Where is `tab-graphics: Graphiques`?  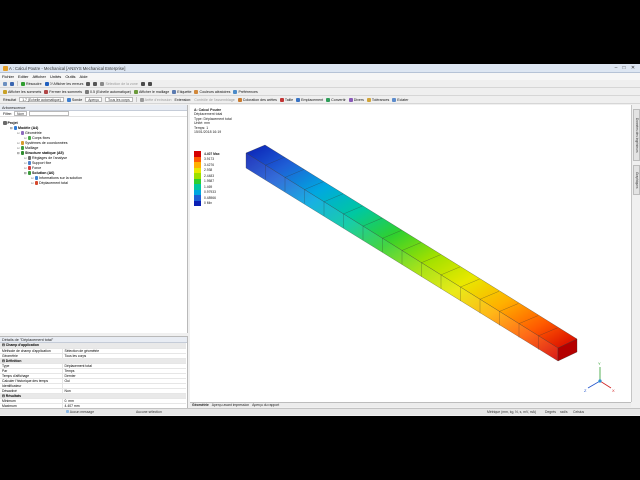 tab-graphics: Graphiques is located at coordinates (636, 180).